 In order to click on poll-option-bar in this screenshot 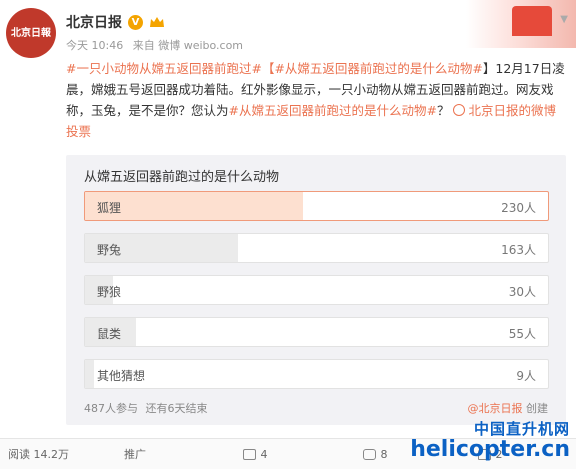, I will do `click(90, 374)`.